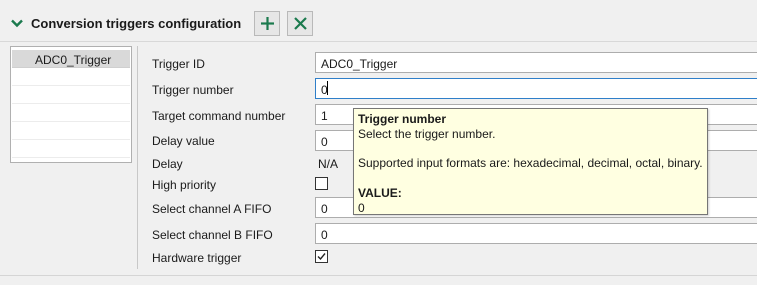 The image size is (757, 285). What do you see at coordinates (193, 90) in the screenshot?
I see `trigger-number-label: Trigger number` at bounding box center [193, 90].